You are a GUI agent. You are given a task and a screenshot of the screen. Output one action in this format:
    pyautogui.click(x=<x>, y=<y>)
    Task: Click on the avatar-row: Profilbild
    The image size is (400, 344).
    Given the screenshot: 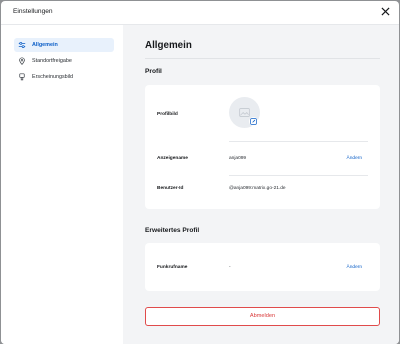 What is the action you would take?
    pyautogui.click(x=262, y=113)
    